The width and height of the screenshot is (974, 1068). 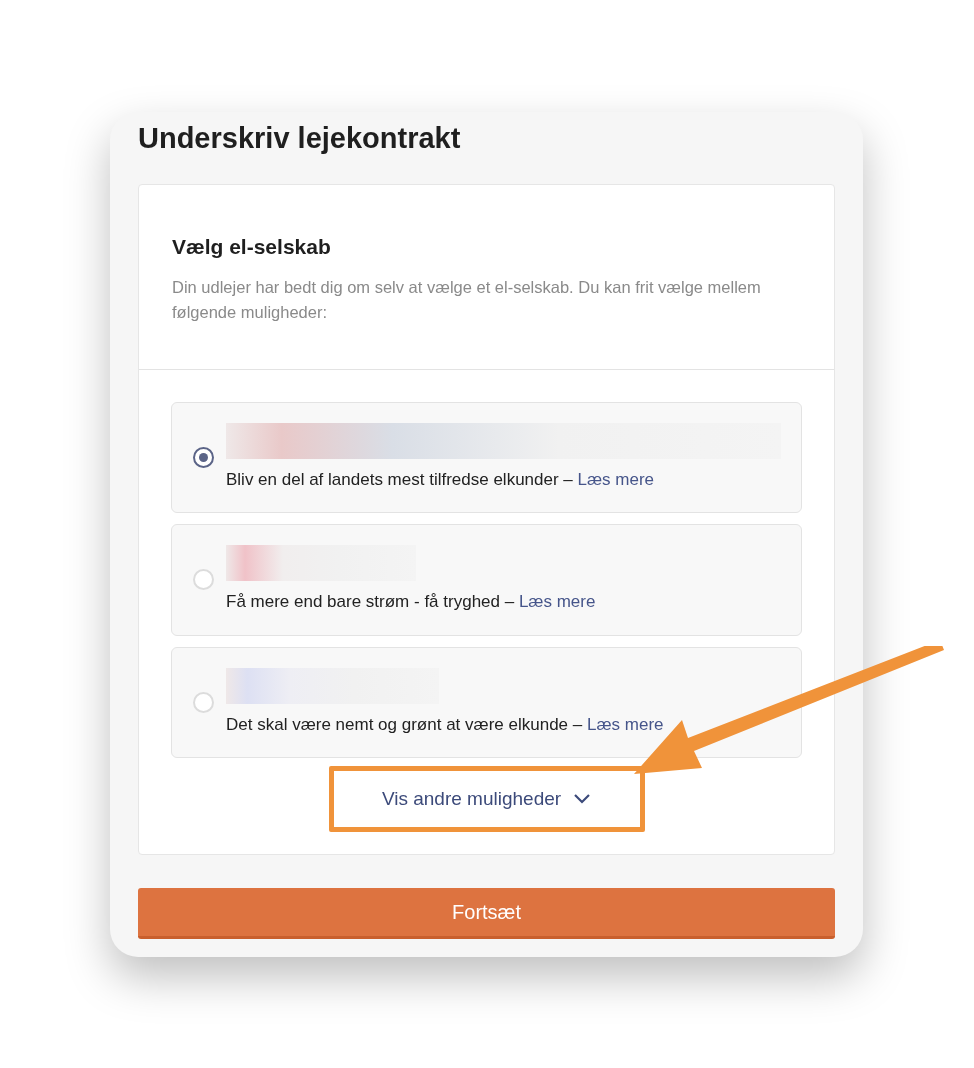 What do you see at coordinates (252, 247) in the screenshot?
I see `section-title: Vælg el-selskab` at bounding box center [252, 247].